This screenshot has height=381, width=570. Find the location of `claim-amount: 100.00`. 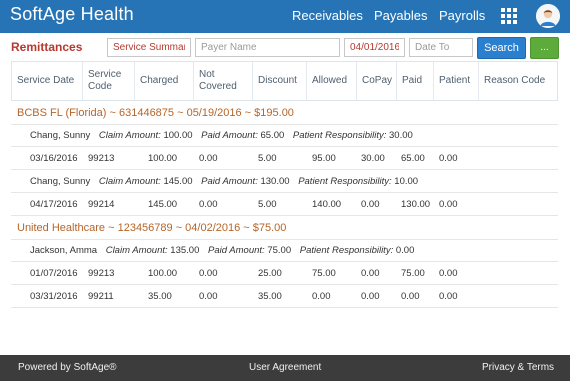

claim-amount: 100.00 is located at coordinates (178, 135).